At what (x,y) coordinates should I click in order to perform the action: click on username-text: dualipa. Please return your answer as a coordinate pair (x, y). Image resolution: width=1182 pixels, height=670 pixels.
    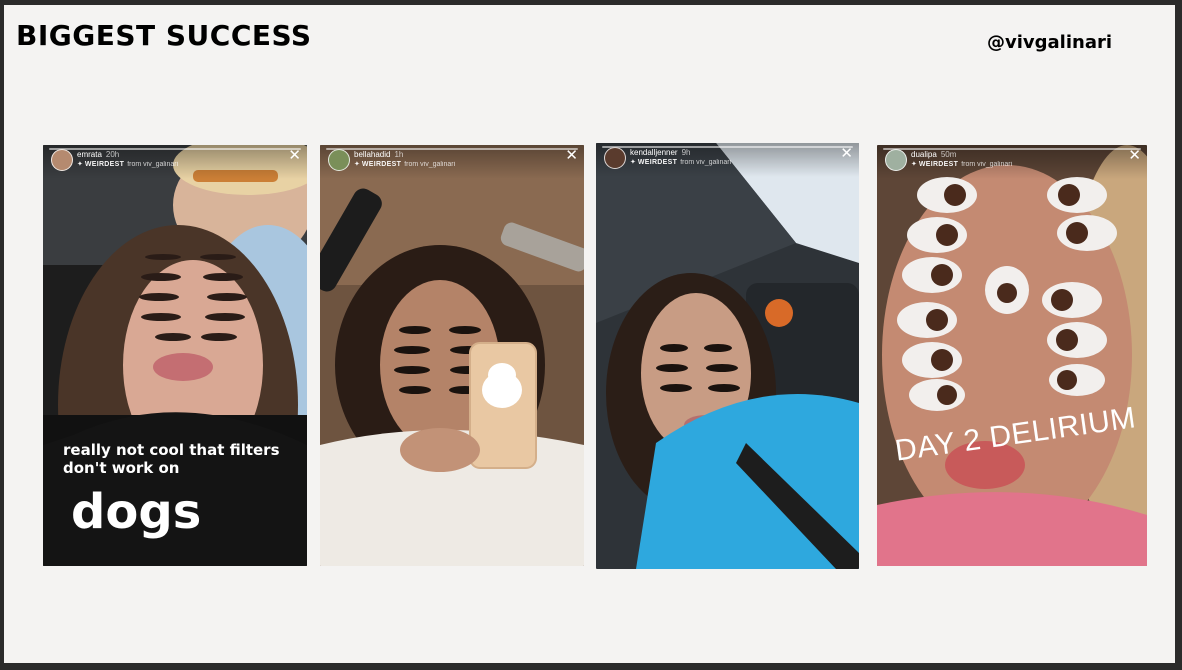
    Looking at the image, I should click on (924, 154).